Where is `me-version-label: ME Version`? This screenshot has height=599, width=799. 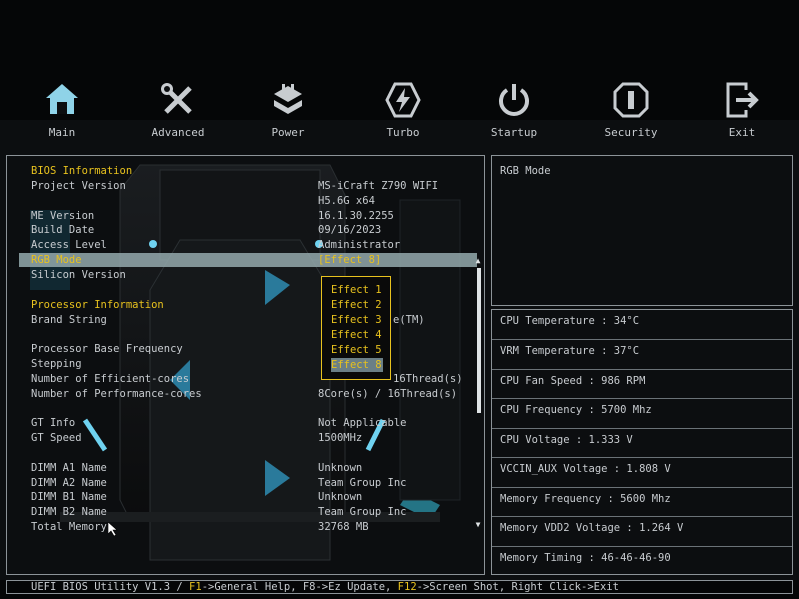 me-version-label: ME Version is located at coordinates (63, 216).